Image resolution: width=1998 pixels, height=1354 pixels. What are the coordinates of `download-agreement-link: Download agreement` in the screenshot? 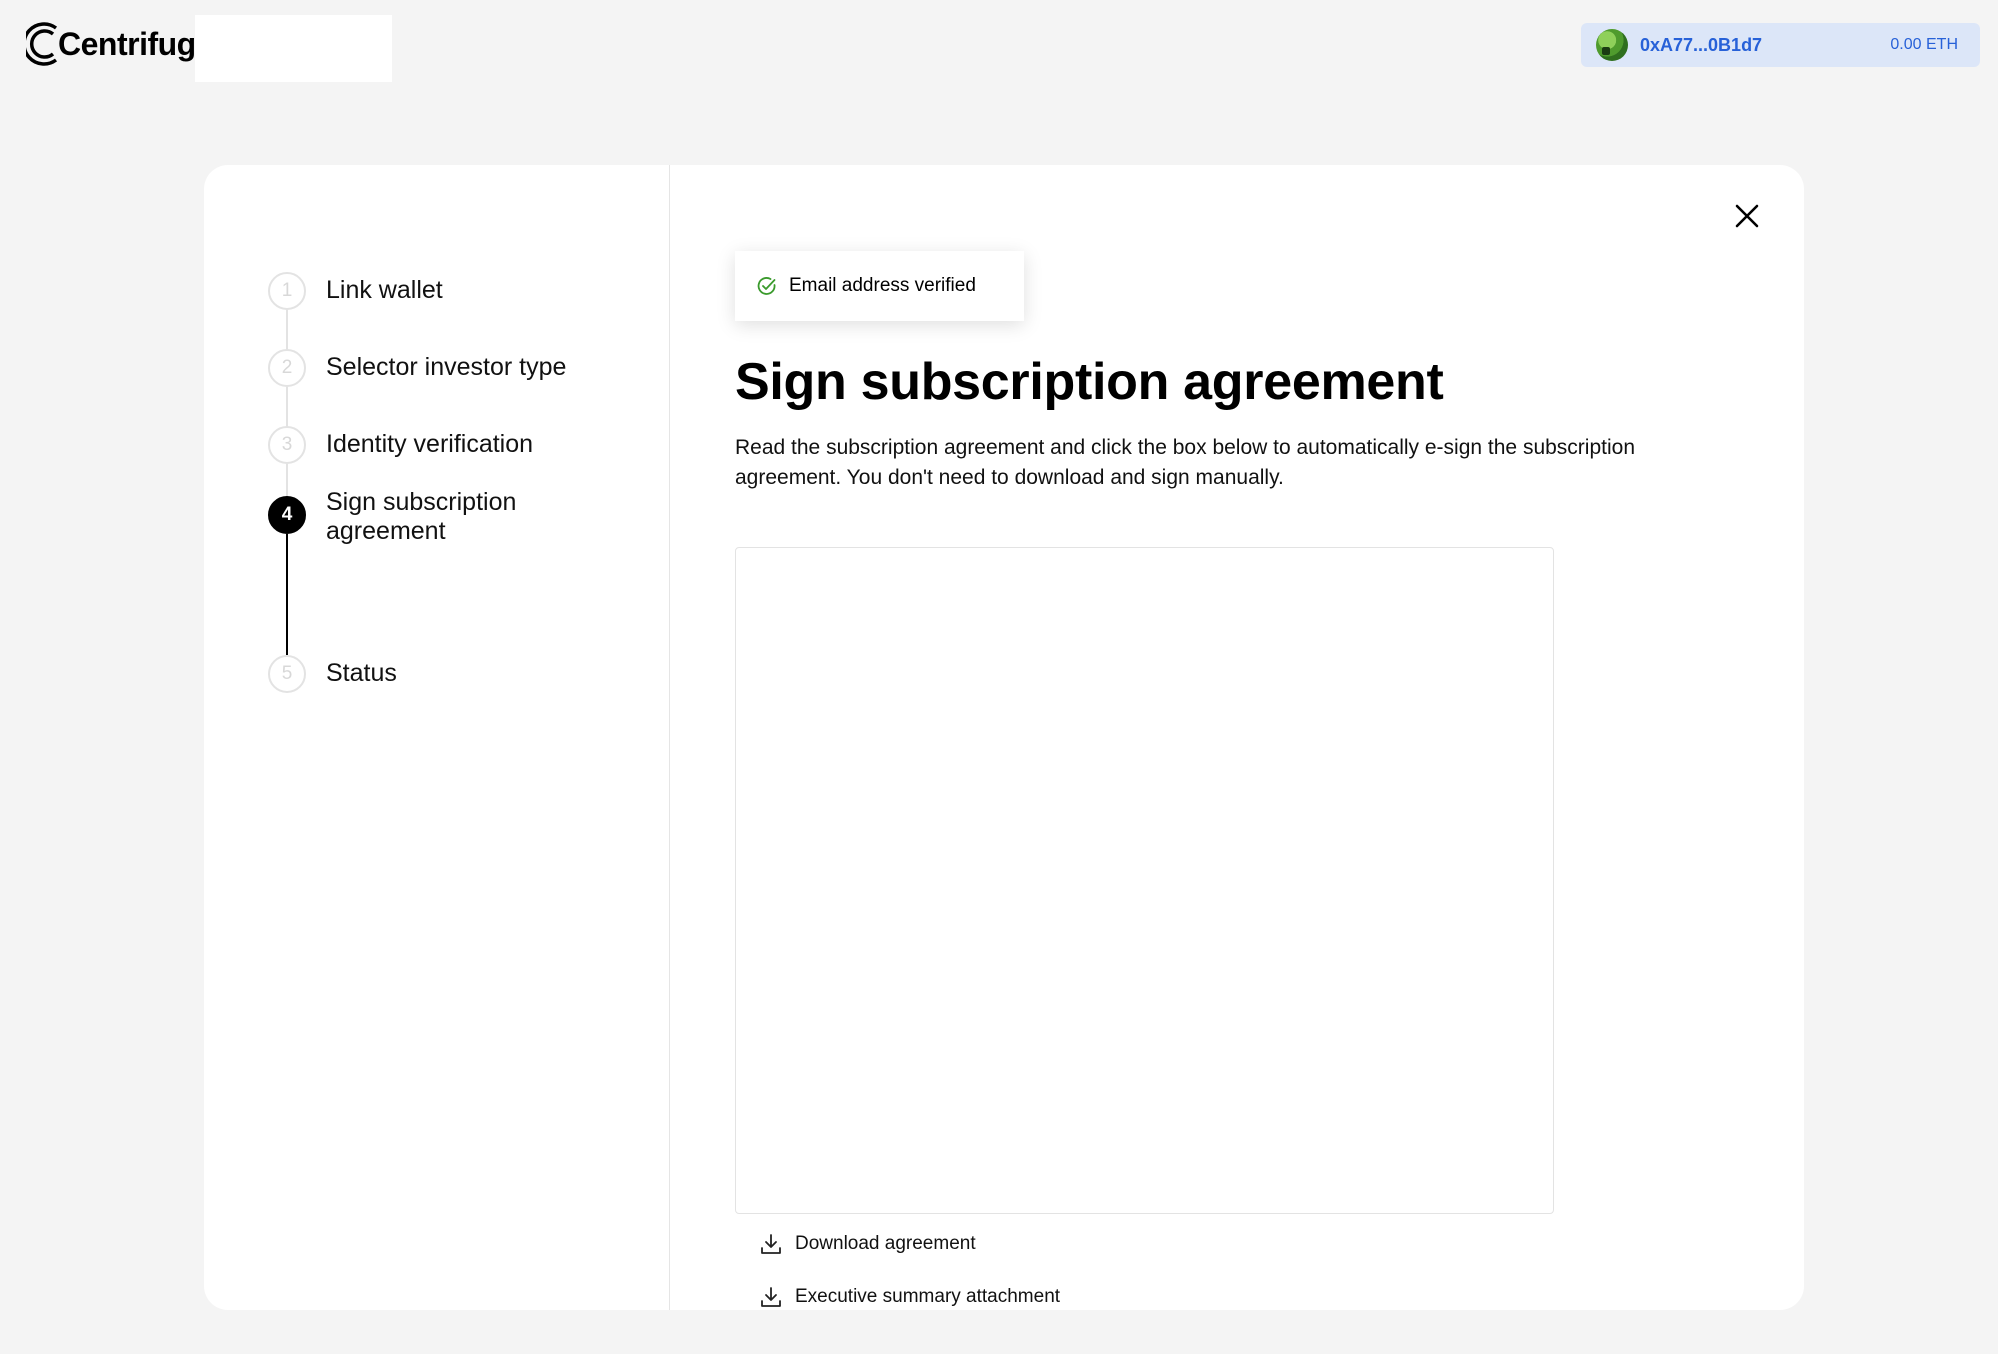 It's located at (867, 1244).